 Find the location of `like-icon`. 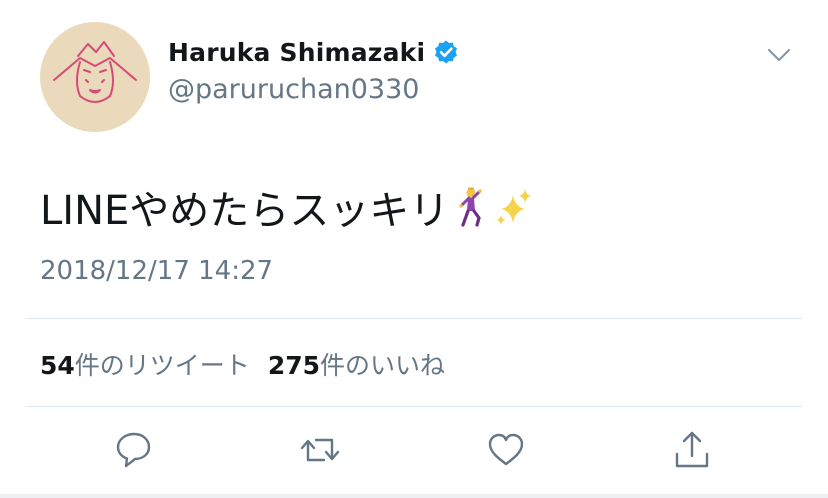

like-icon is located at coordinates (506, 450).